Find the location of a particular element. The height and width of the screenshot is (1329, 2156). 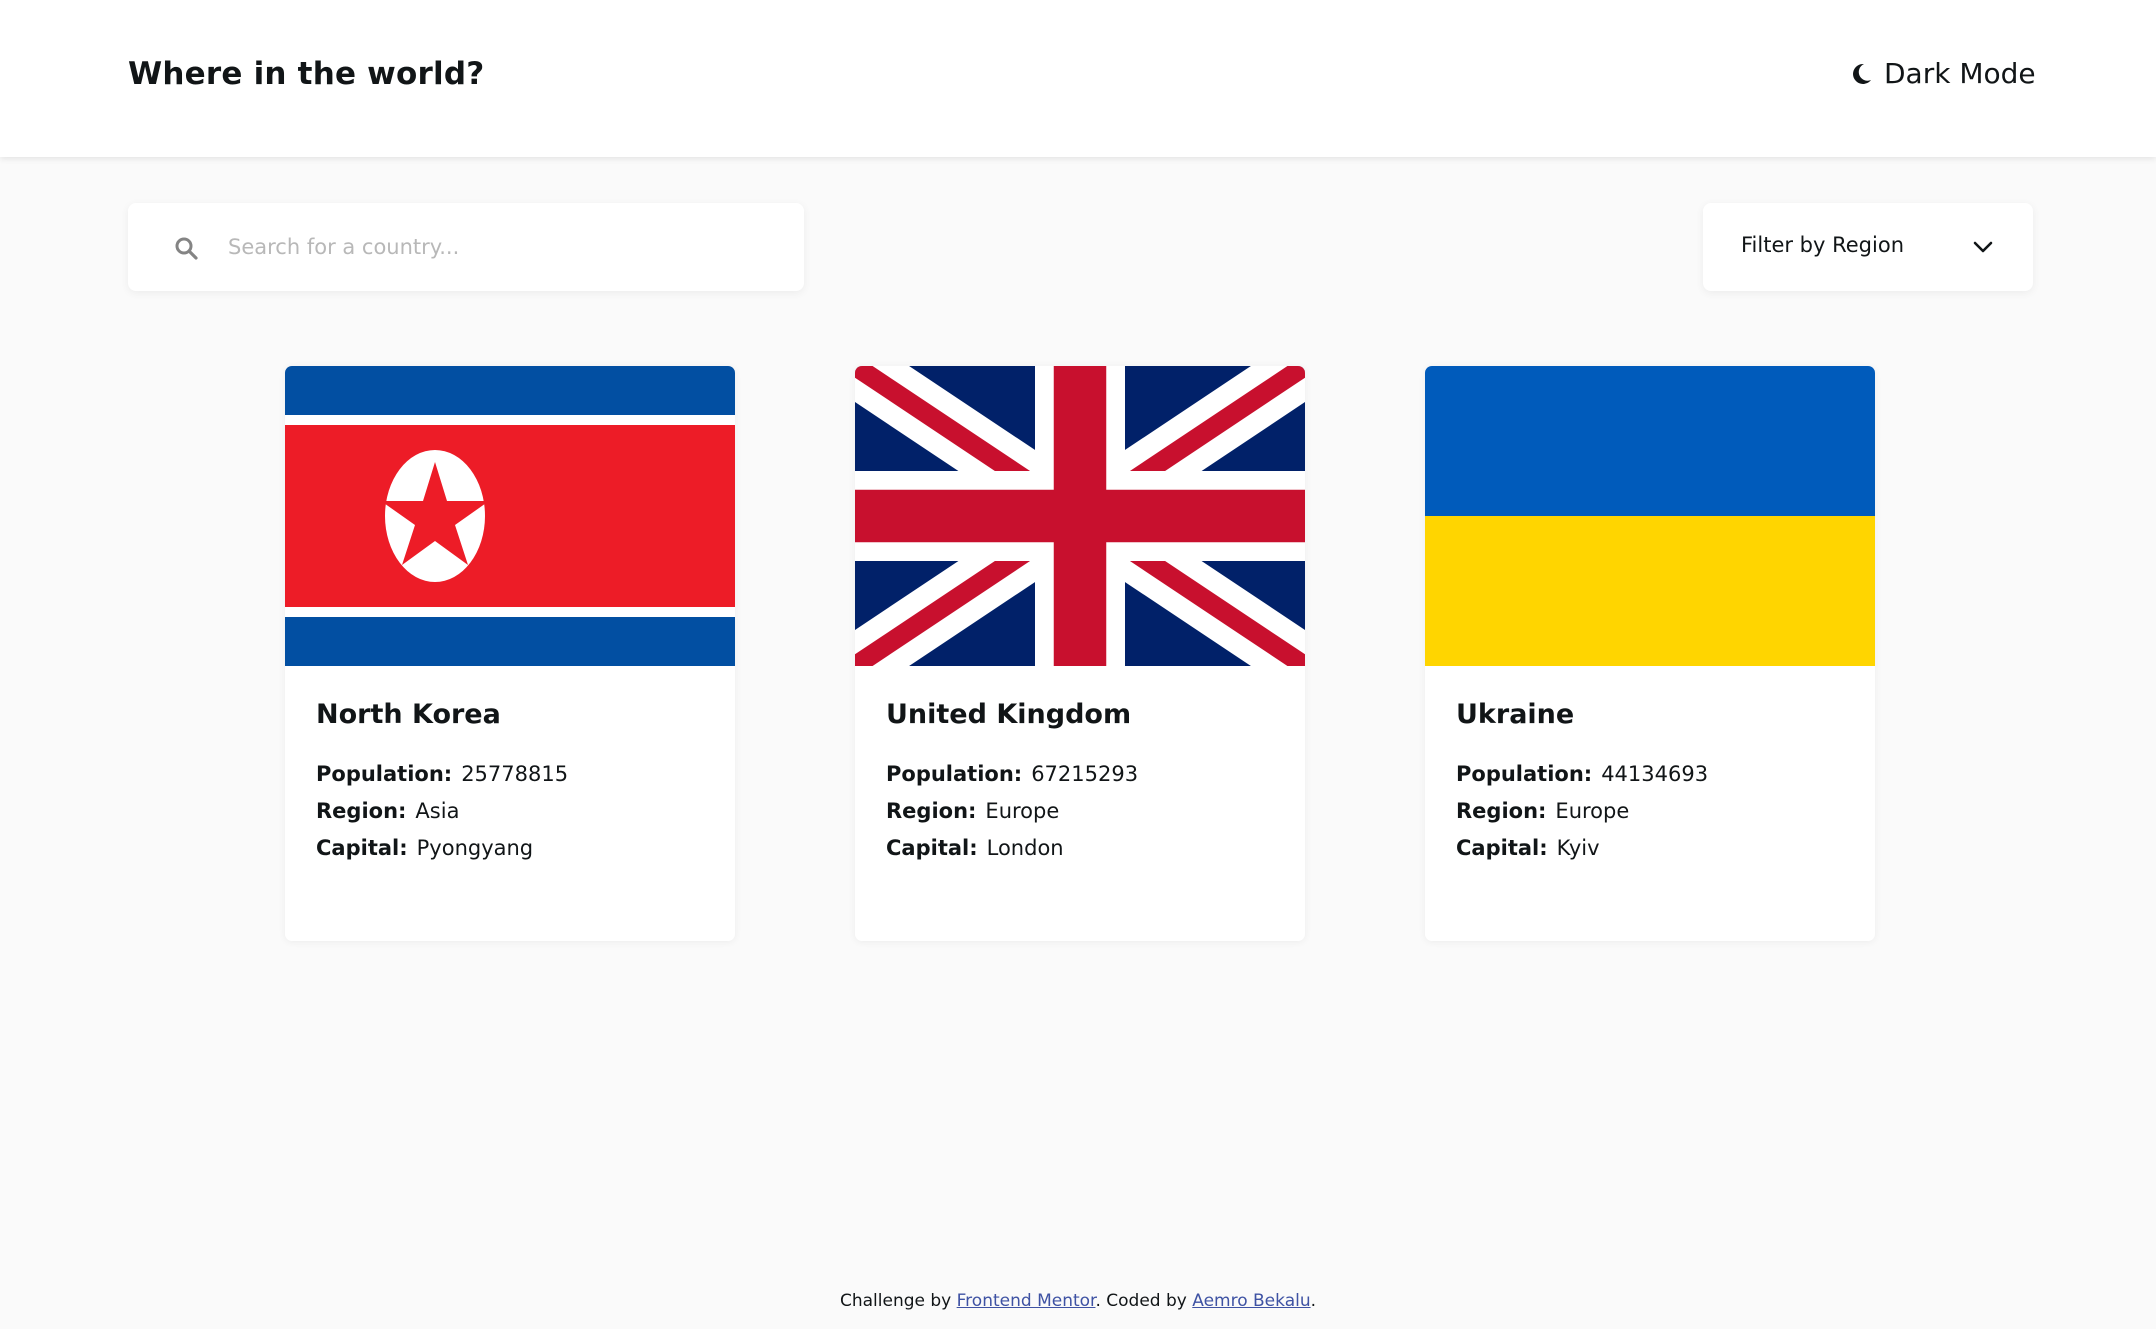

north-korea-flag is located at coordinates (510, 516).